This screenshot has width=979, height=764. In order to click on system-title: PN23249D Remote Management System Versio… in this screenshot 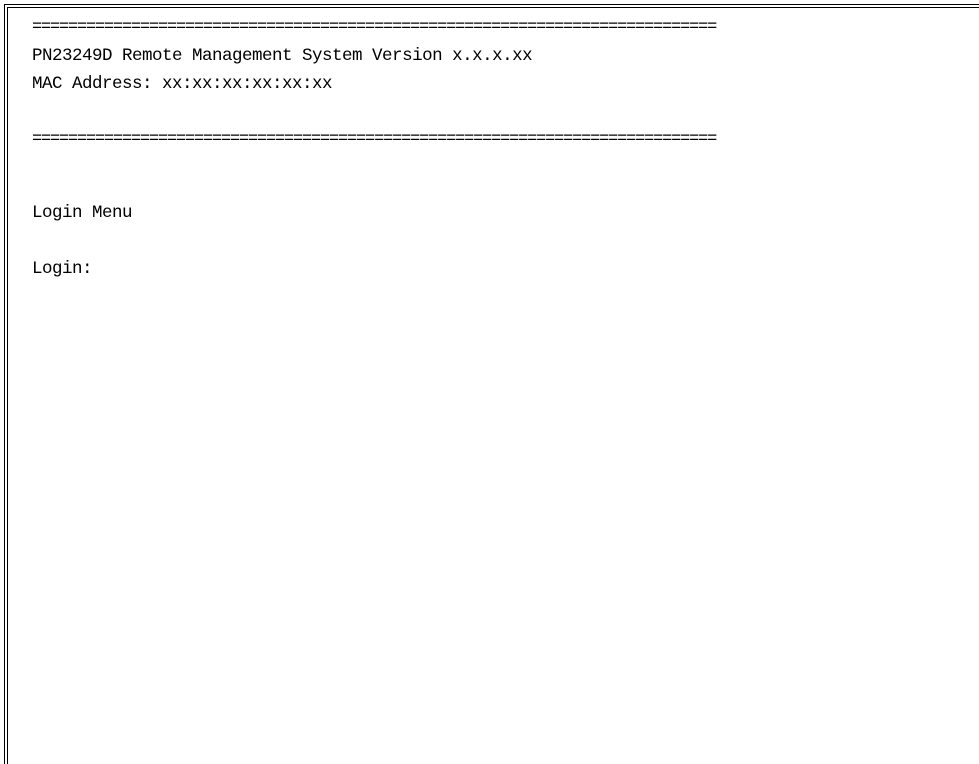, I will do `click(282, 56)`.